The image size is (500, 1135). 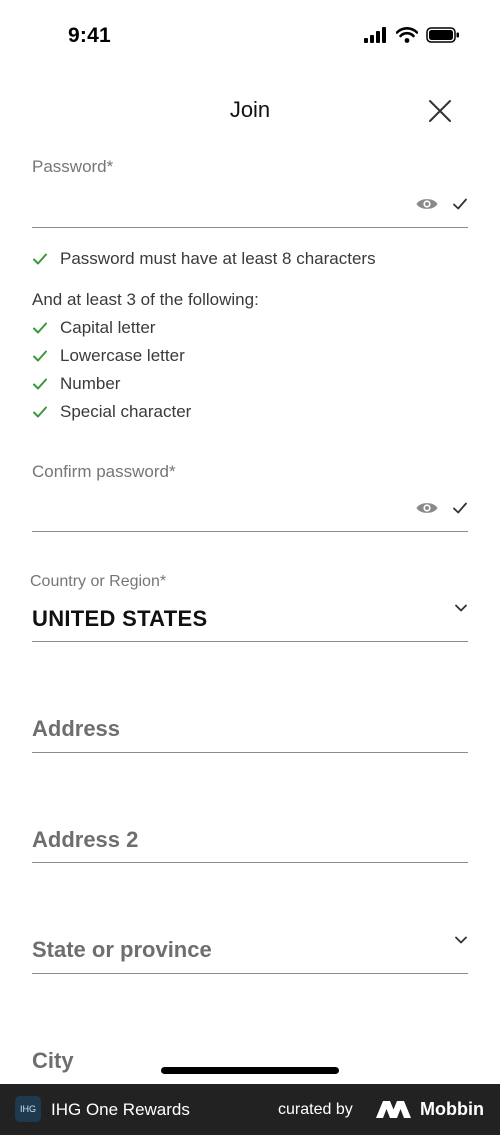 I want to click on rule-min-length: Password must have at least 8 characters, so click(x=204, y=259).